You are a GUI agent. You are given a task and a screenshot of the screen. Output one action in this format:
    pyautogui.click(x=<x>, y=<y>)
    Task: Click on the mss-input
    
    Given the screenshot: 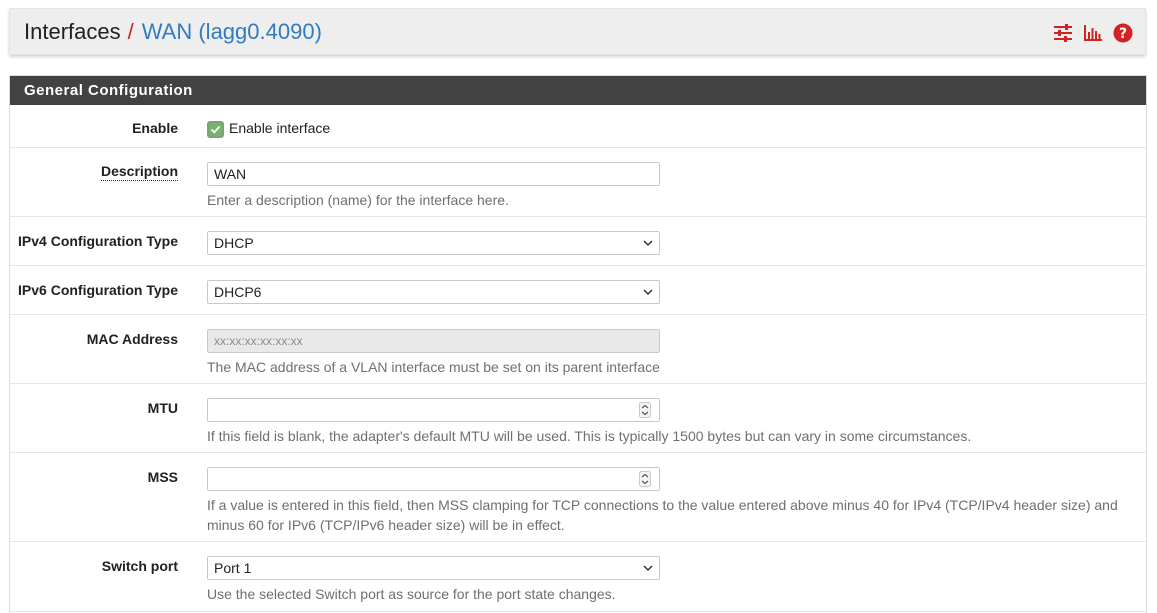 What is the action you would take?
    pyautogui.click(x=433, y=479)
    